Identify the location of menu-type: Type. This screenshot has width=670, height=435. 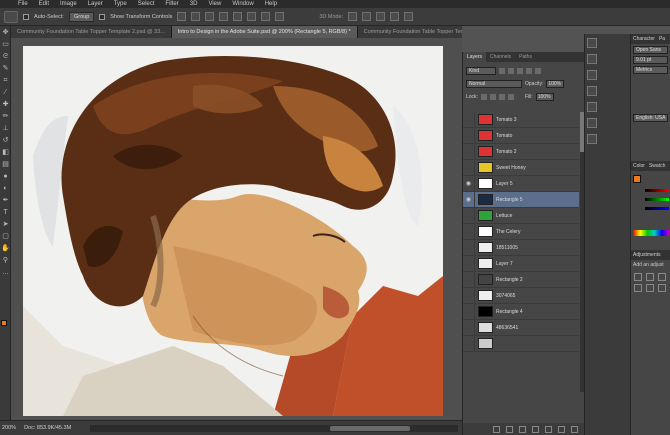
(120, 4).